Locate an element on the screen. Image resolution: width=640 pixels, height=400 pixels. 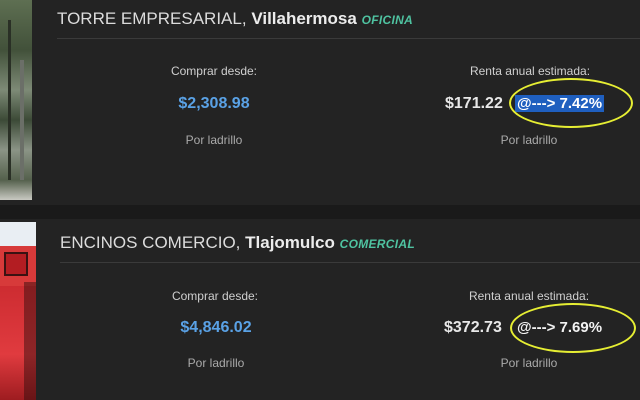
buy-price: $4,846.02 is located at coordinates (216, 327).